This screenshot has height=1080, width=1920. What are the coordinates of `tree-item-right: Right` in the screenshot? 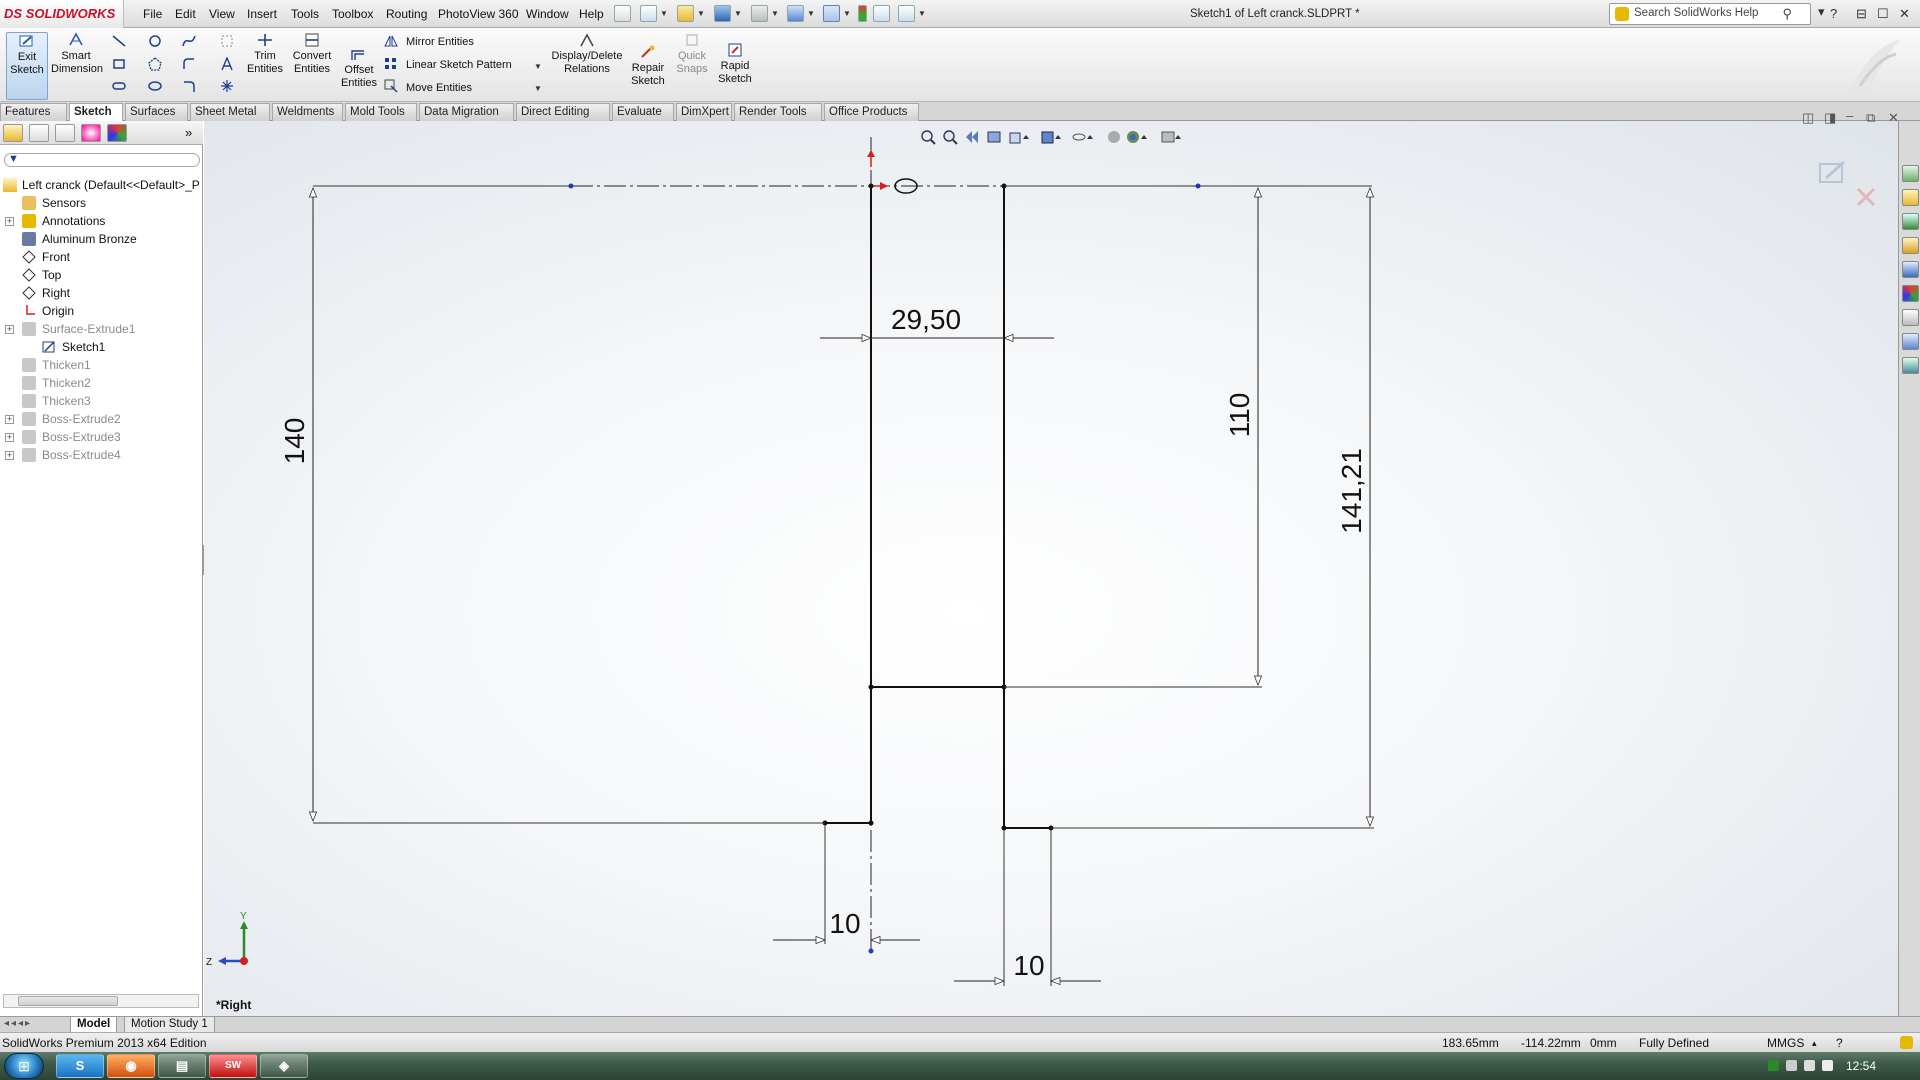 It's located at (100, 293).